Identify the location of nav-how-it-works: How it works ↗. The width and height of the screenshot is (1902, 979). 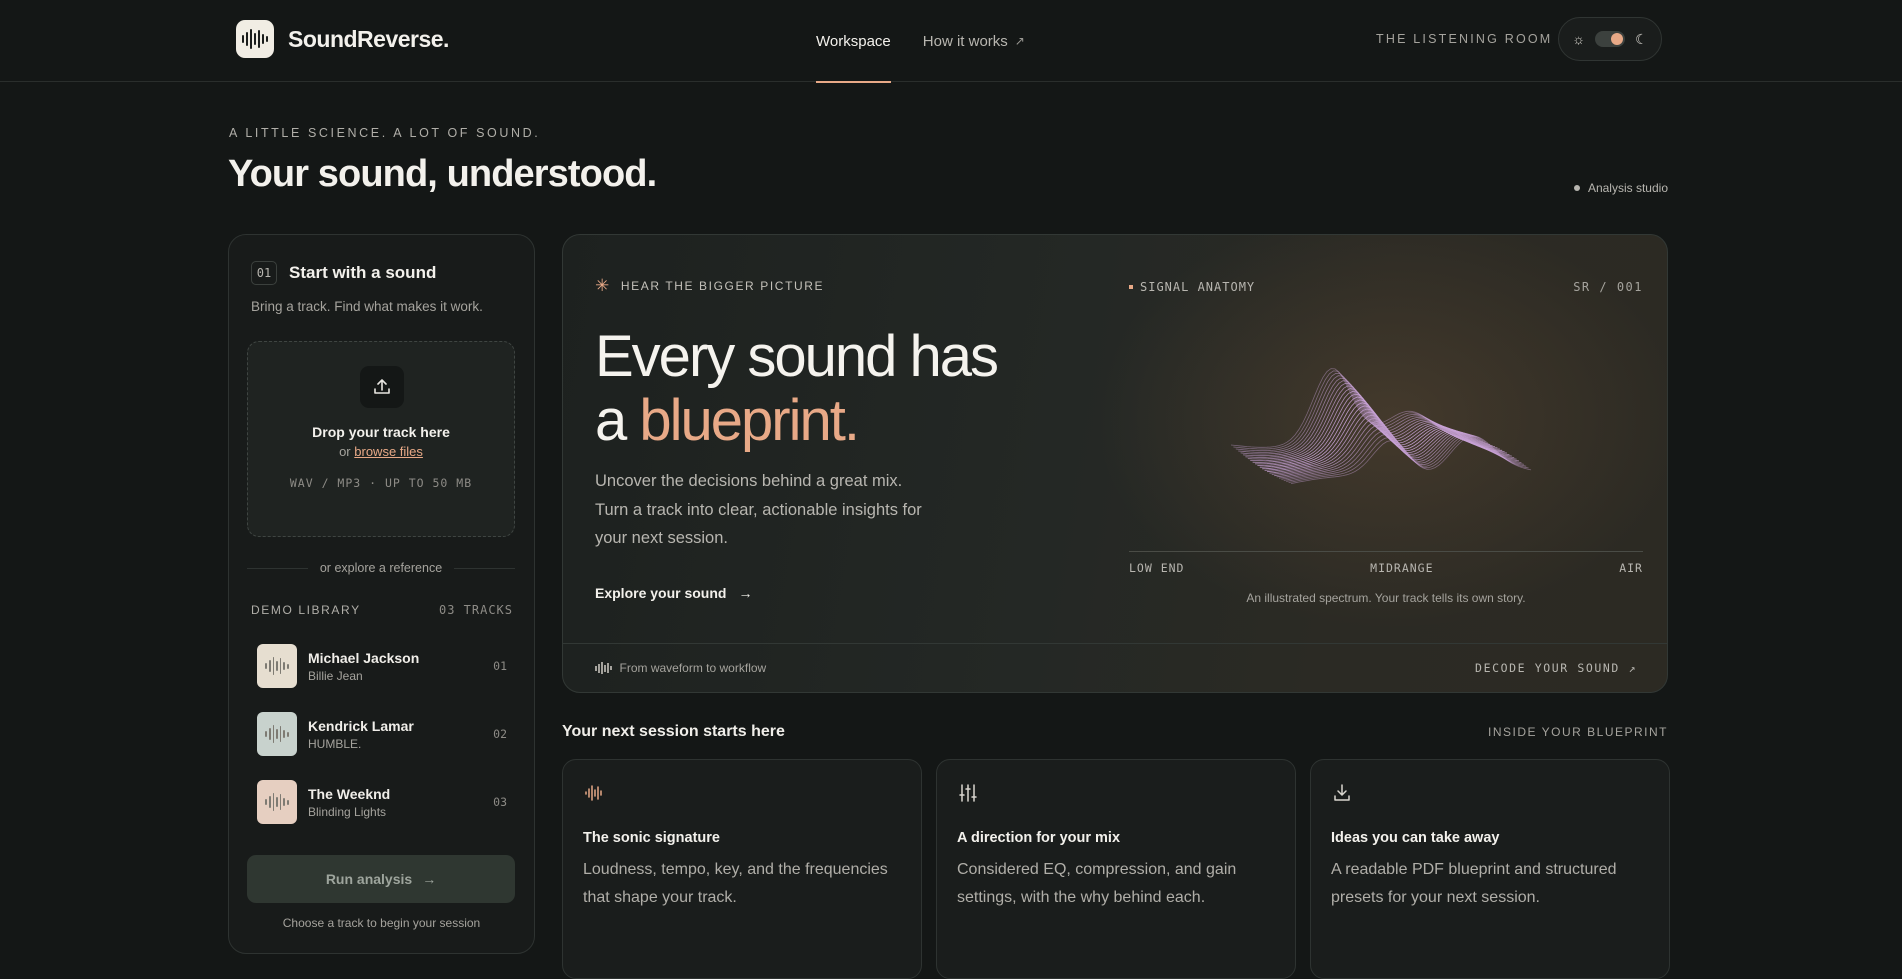
(974, 41).